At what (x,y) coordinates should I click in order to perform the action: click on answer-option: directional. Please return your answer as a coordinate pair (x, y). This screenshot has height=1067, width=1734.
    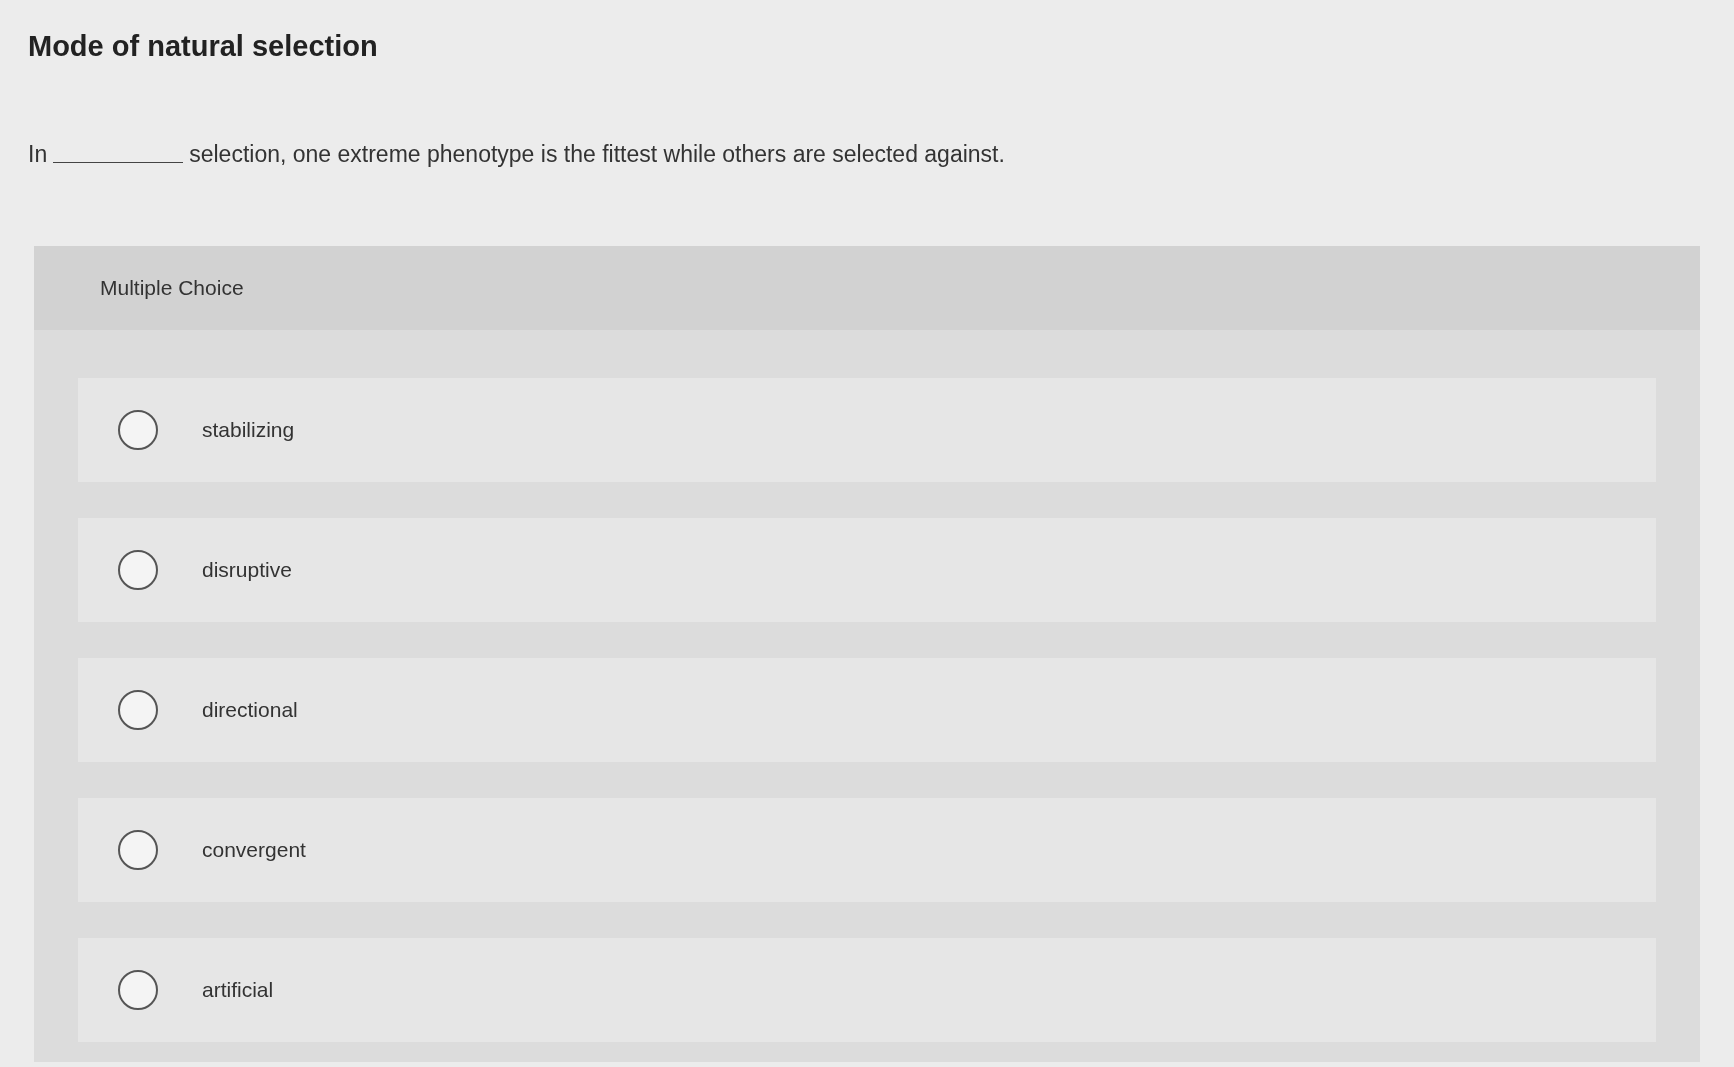
    Looking at the image, I should click on (867, 710).